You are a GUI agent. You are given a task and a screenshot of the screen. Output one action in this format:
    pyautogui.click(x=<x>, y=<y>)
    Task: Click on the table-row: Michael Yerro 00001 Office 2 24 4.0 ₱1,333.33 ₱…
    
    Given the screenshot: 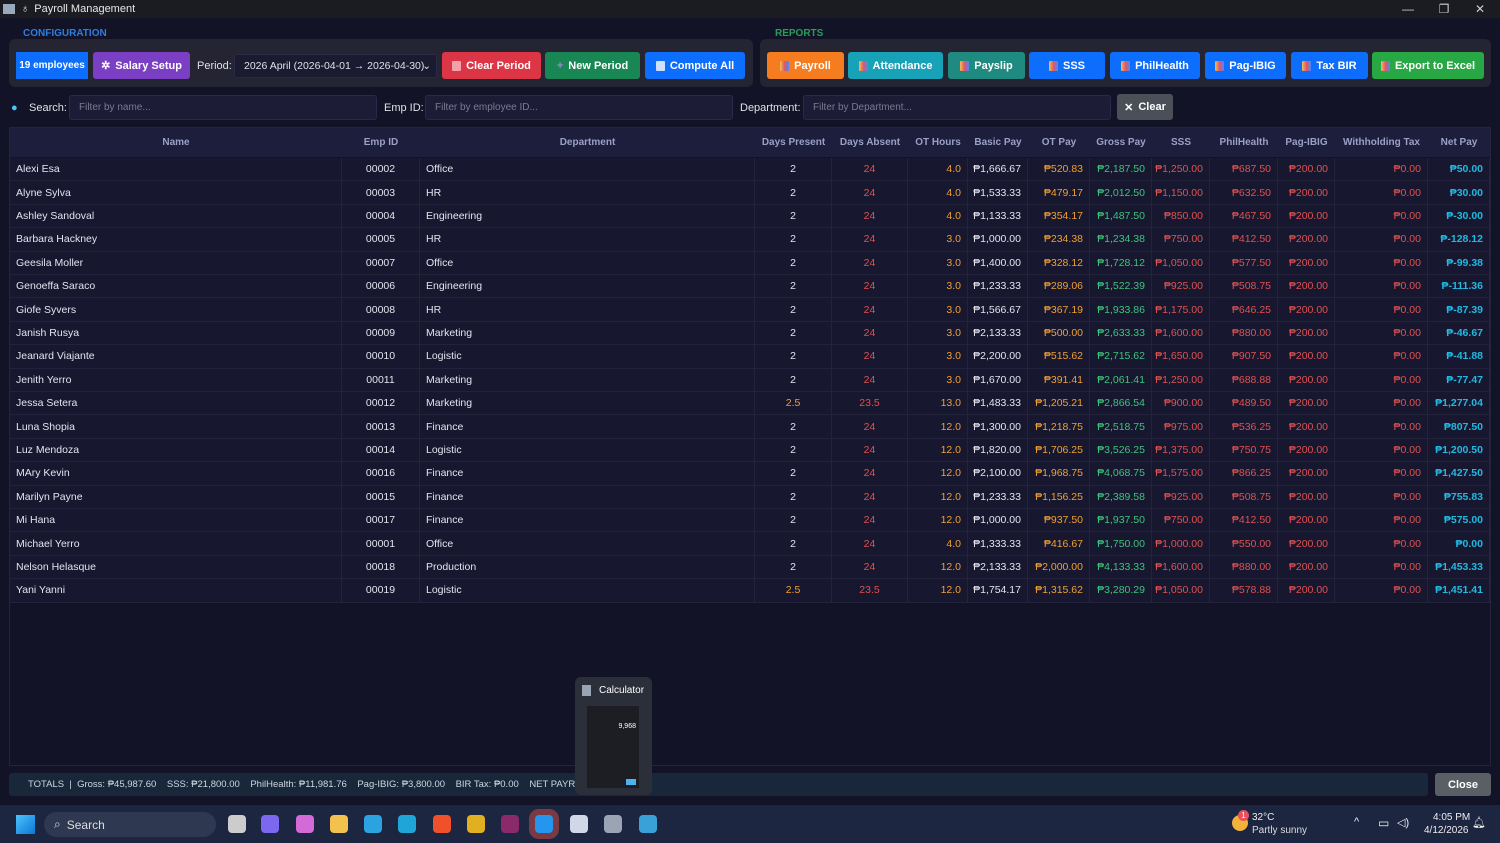 What is the action you would take?
    pyautogui.click(x=750, y=544)
    